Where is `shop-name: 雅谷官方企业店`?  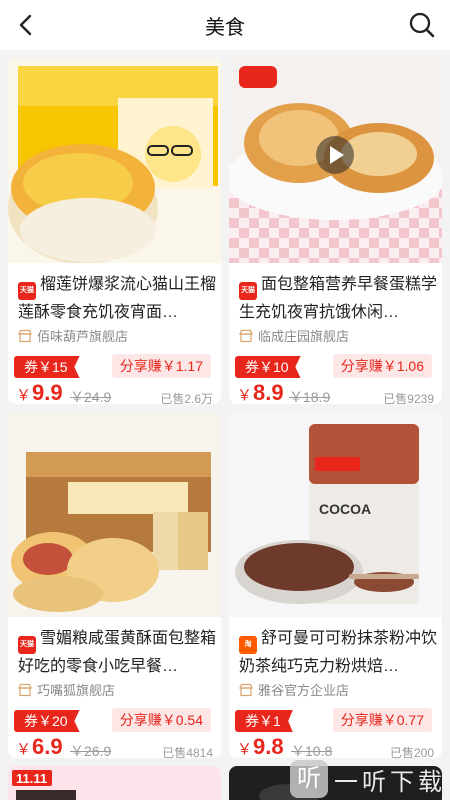 shop-name: 雅谷官方企业店 is located at coordinates (304, 690).